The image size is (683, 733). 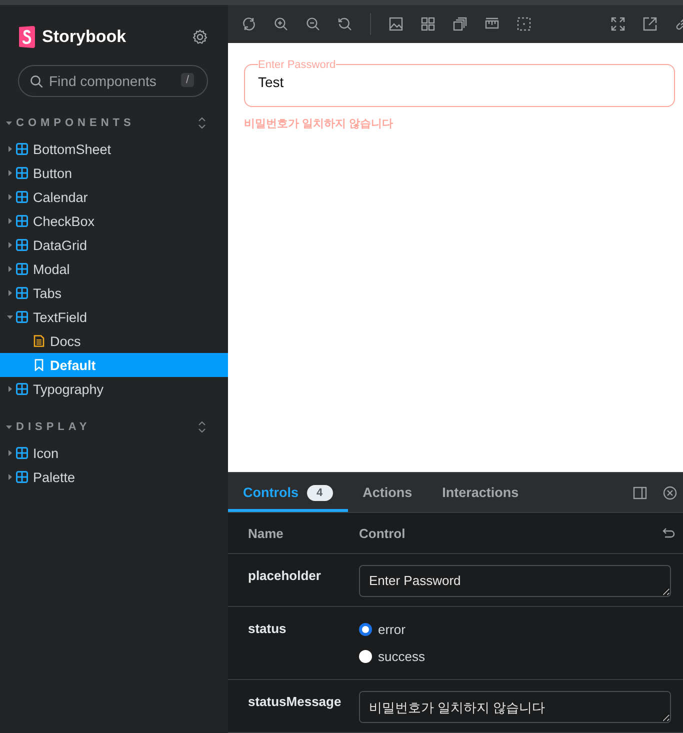 What do you see at coordinates (668, 533) in the screenshot?
I see `undo-icon` at bounding box center [668, 533].